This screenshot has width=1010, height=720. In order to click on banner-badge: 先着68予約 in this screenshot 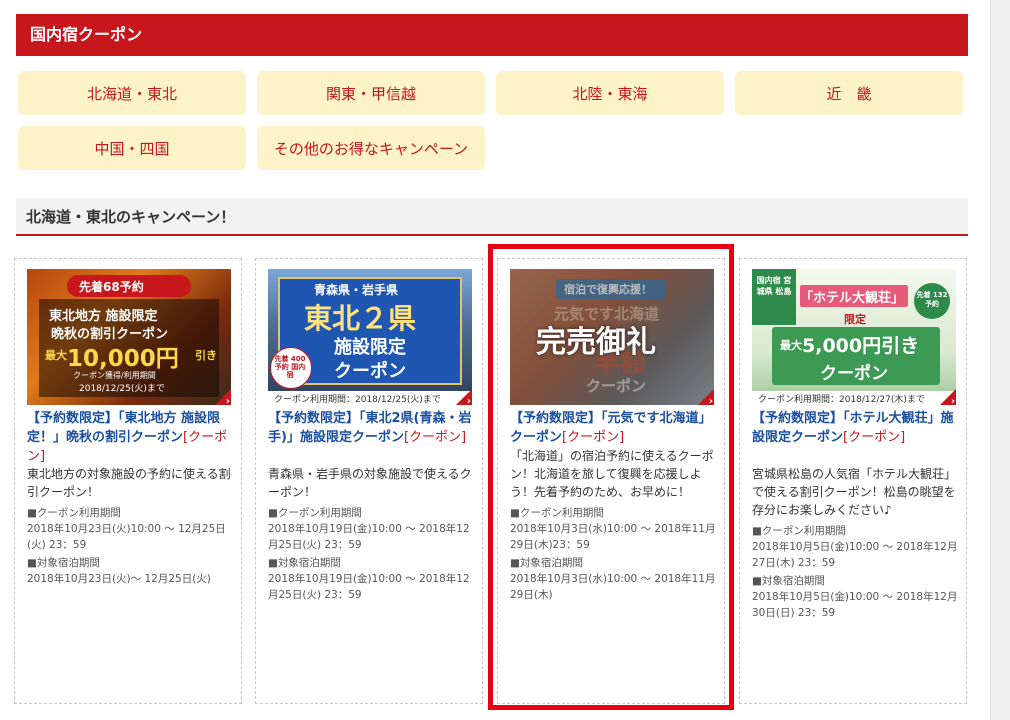, I will do `click(111, 287)`.